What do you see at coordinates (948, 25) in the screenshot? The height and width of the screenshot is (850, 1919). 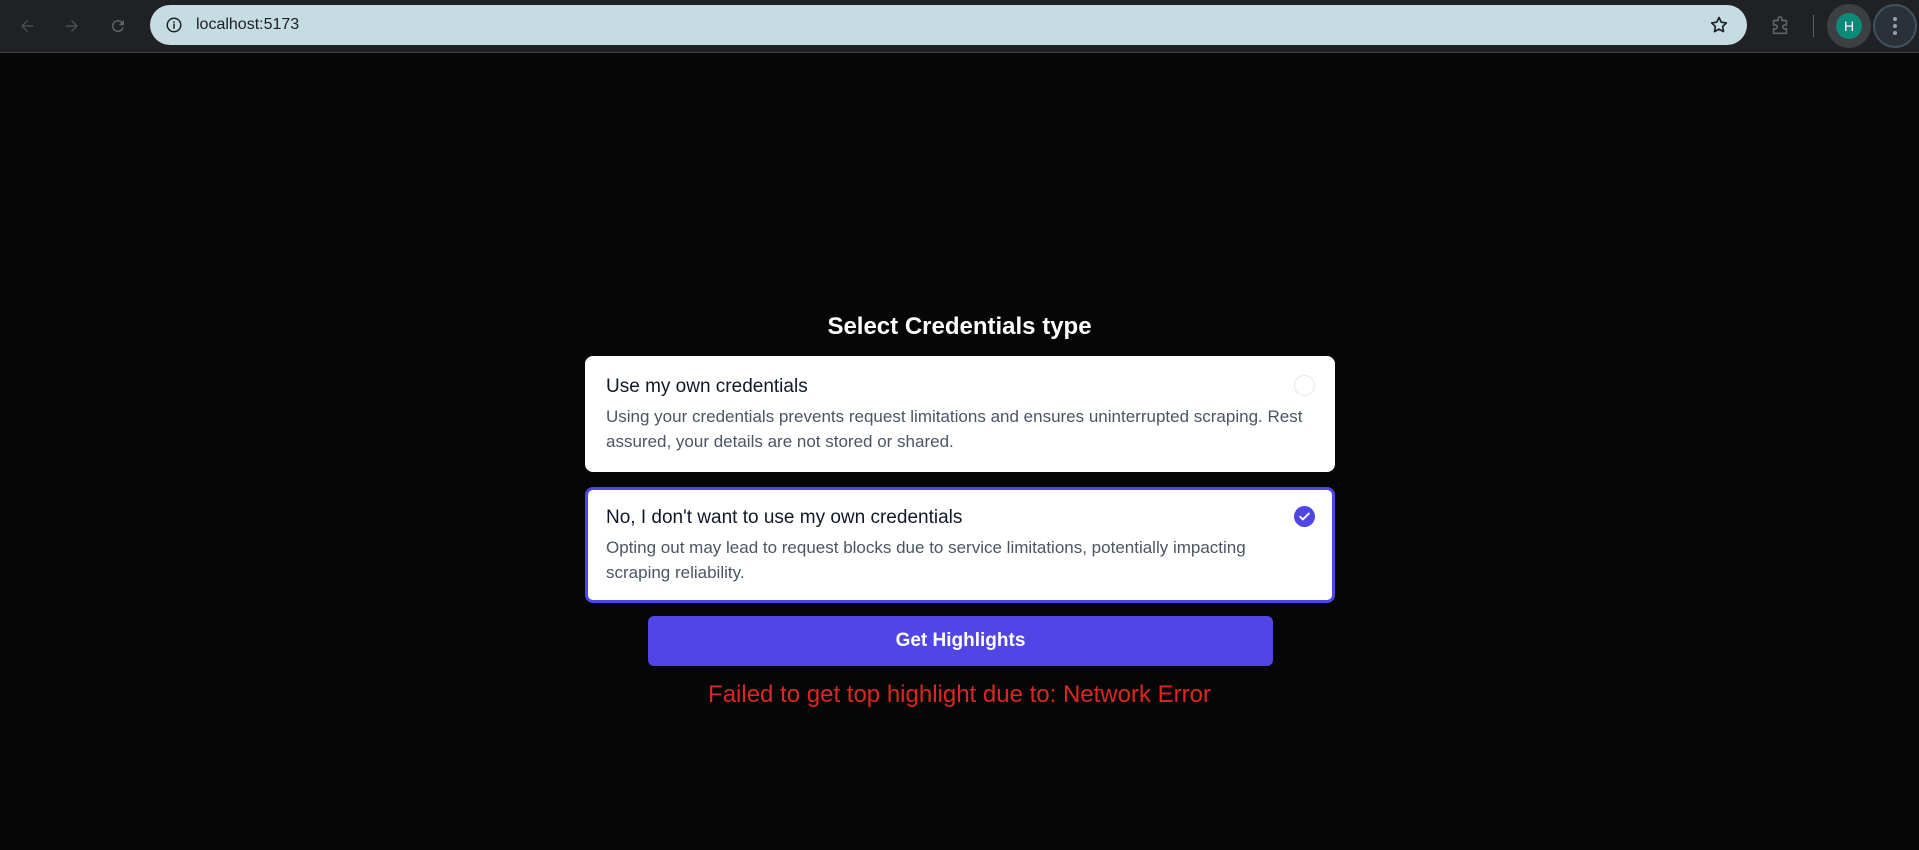 I see `address-bar: localhost:5173` at bounding box center [948, 25].